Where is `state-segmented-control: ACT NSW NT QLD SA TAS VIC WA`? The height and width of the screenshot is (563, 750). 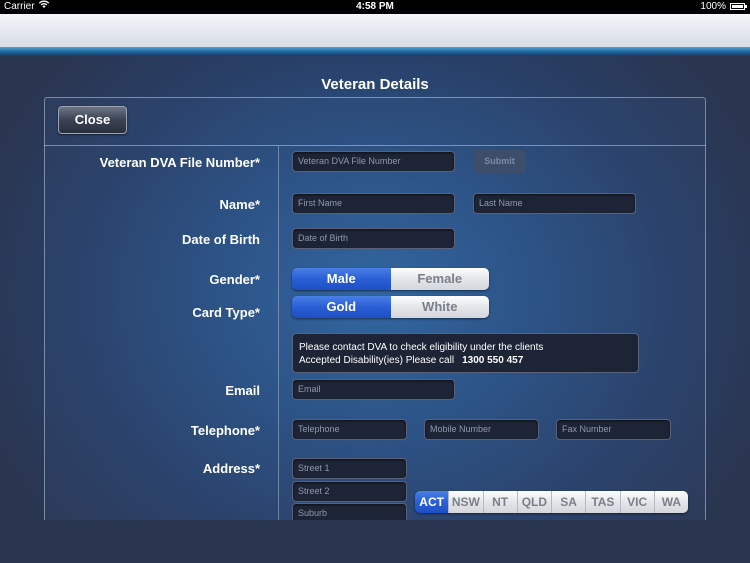
state-segmented-control: ACT NSW NT QLD SA TAS VIC WA is located at coordinates (551, 502).